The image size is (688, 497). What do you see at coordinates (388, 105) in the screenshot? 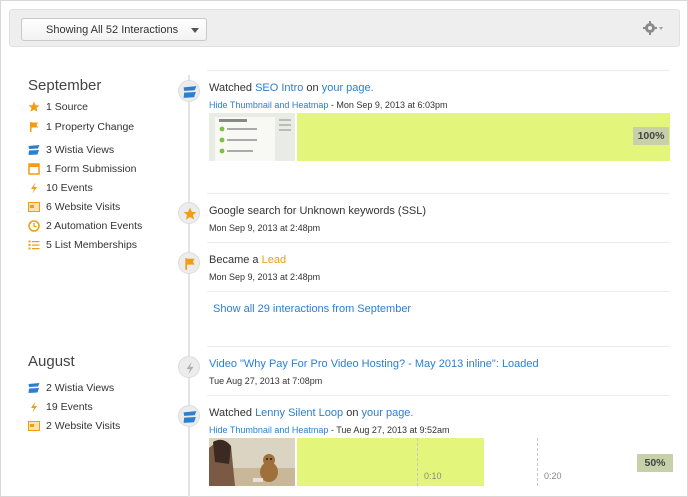
I see `interaction-date: - Mon Sep 9, 2013 at 6:03pm` at bounding box center [388, 105].